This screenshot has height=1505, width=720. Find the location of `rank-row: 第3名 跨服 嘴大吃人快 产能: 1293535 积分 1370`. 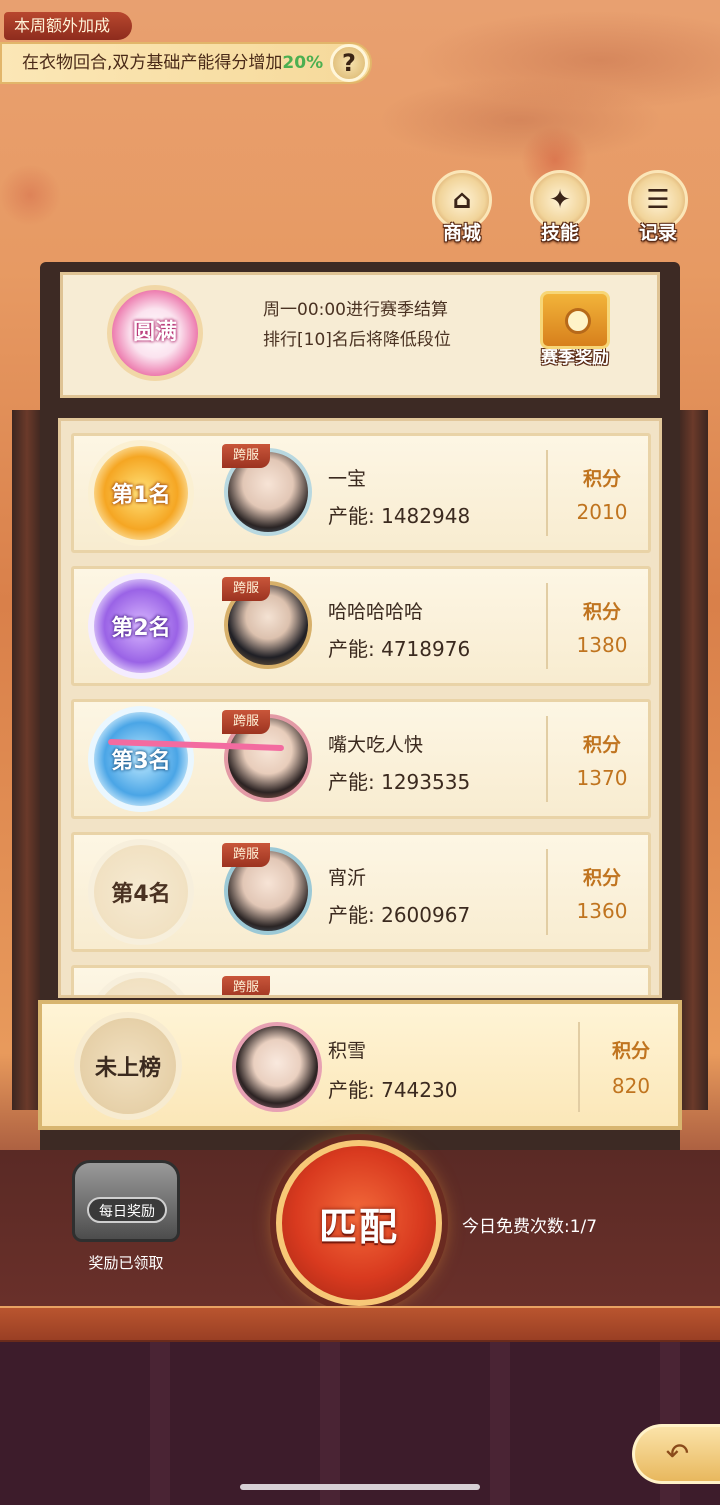

rank-row: 第3名 跨服 嘴大吃人快 产能: 1293535 积分 1370 is located at coordinates (361, 759).